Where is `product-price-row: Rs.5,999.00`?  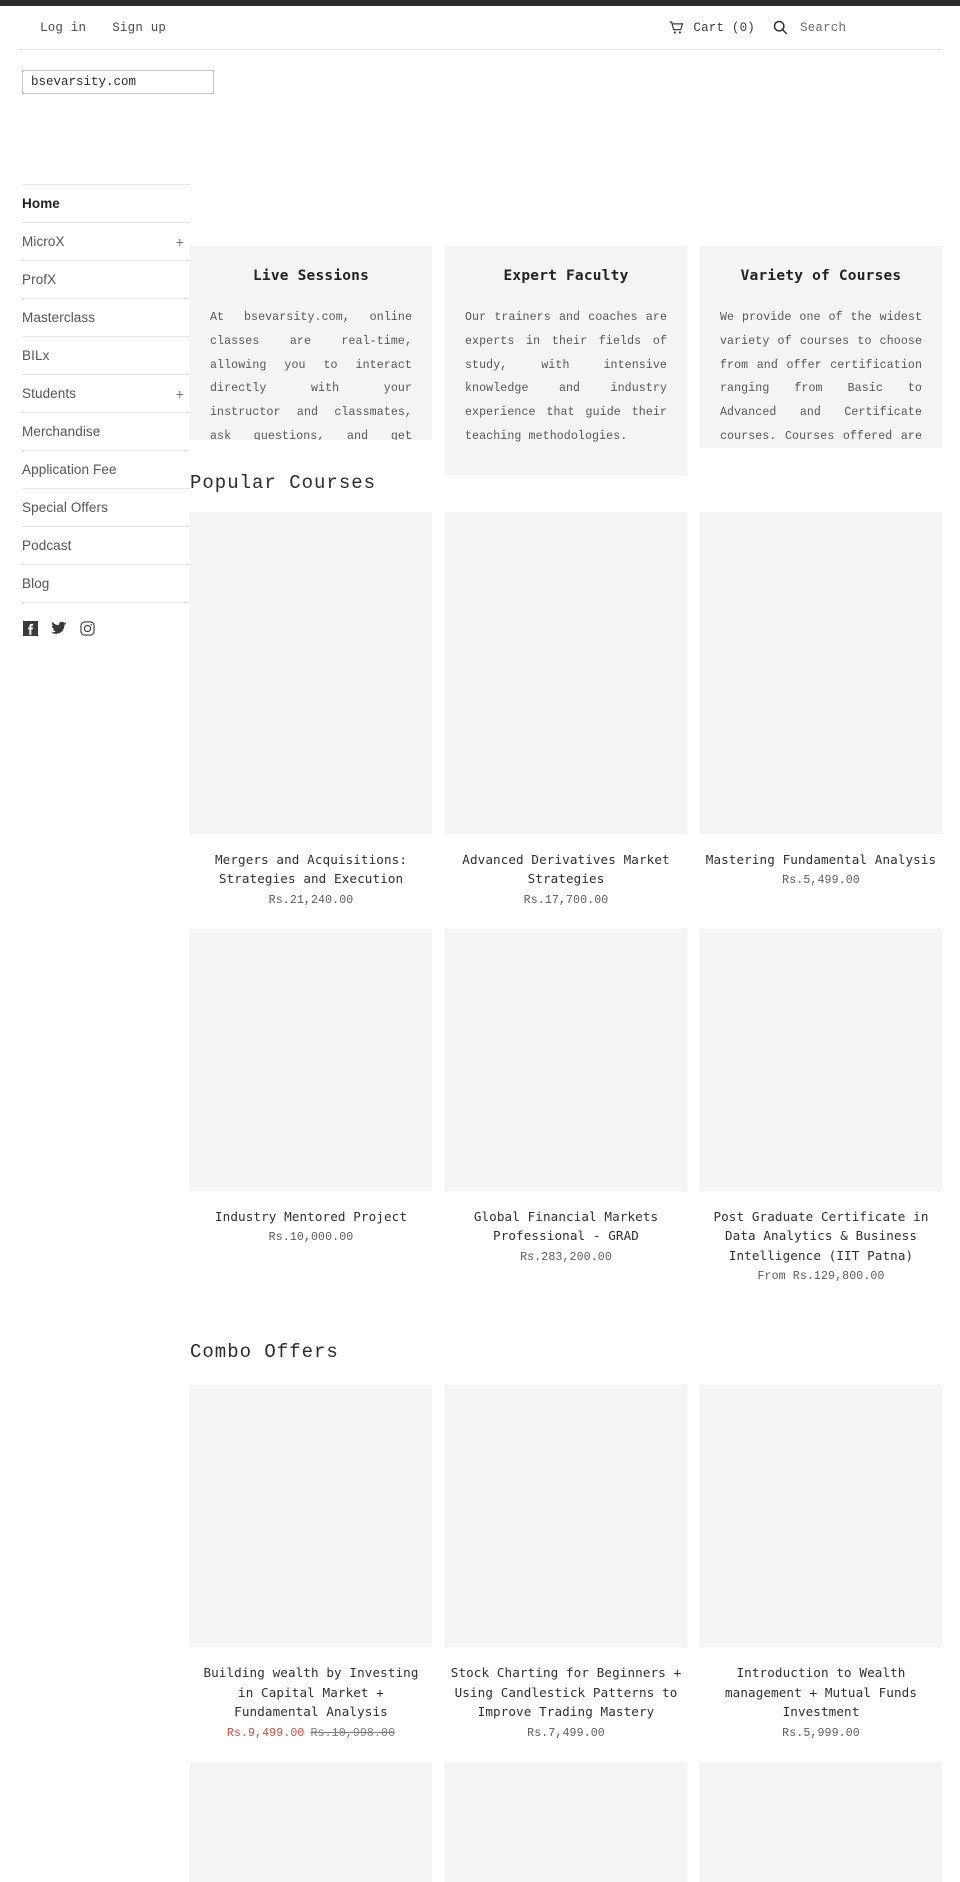
product-price-row: Rs.5,999.00 is located at coordinates (821, 1733).